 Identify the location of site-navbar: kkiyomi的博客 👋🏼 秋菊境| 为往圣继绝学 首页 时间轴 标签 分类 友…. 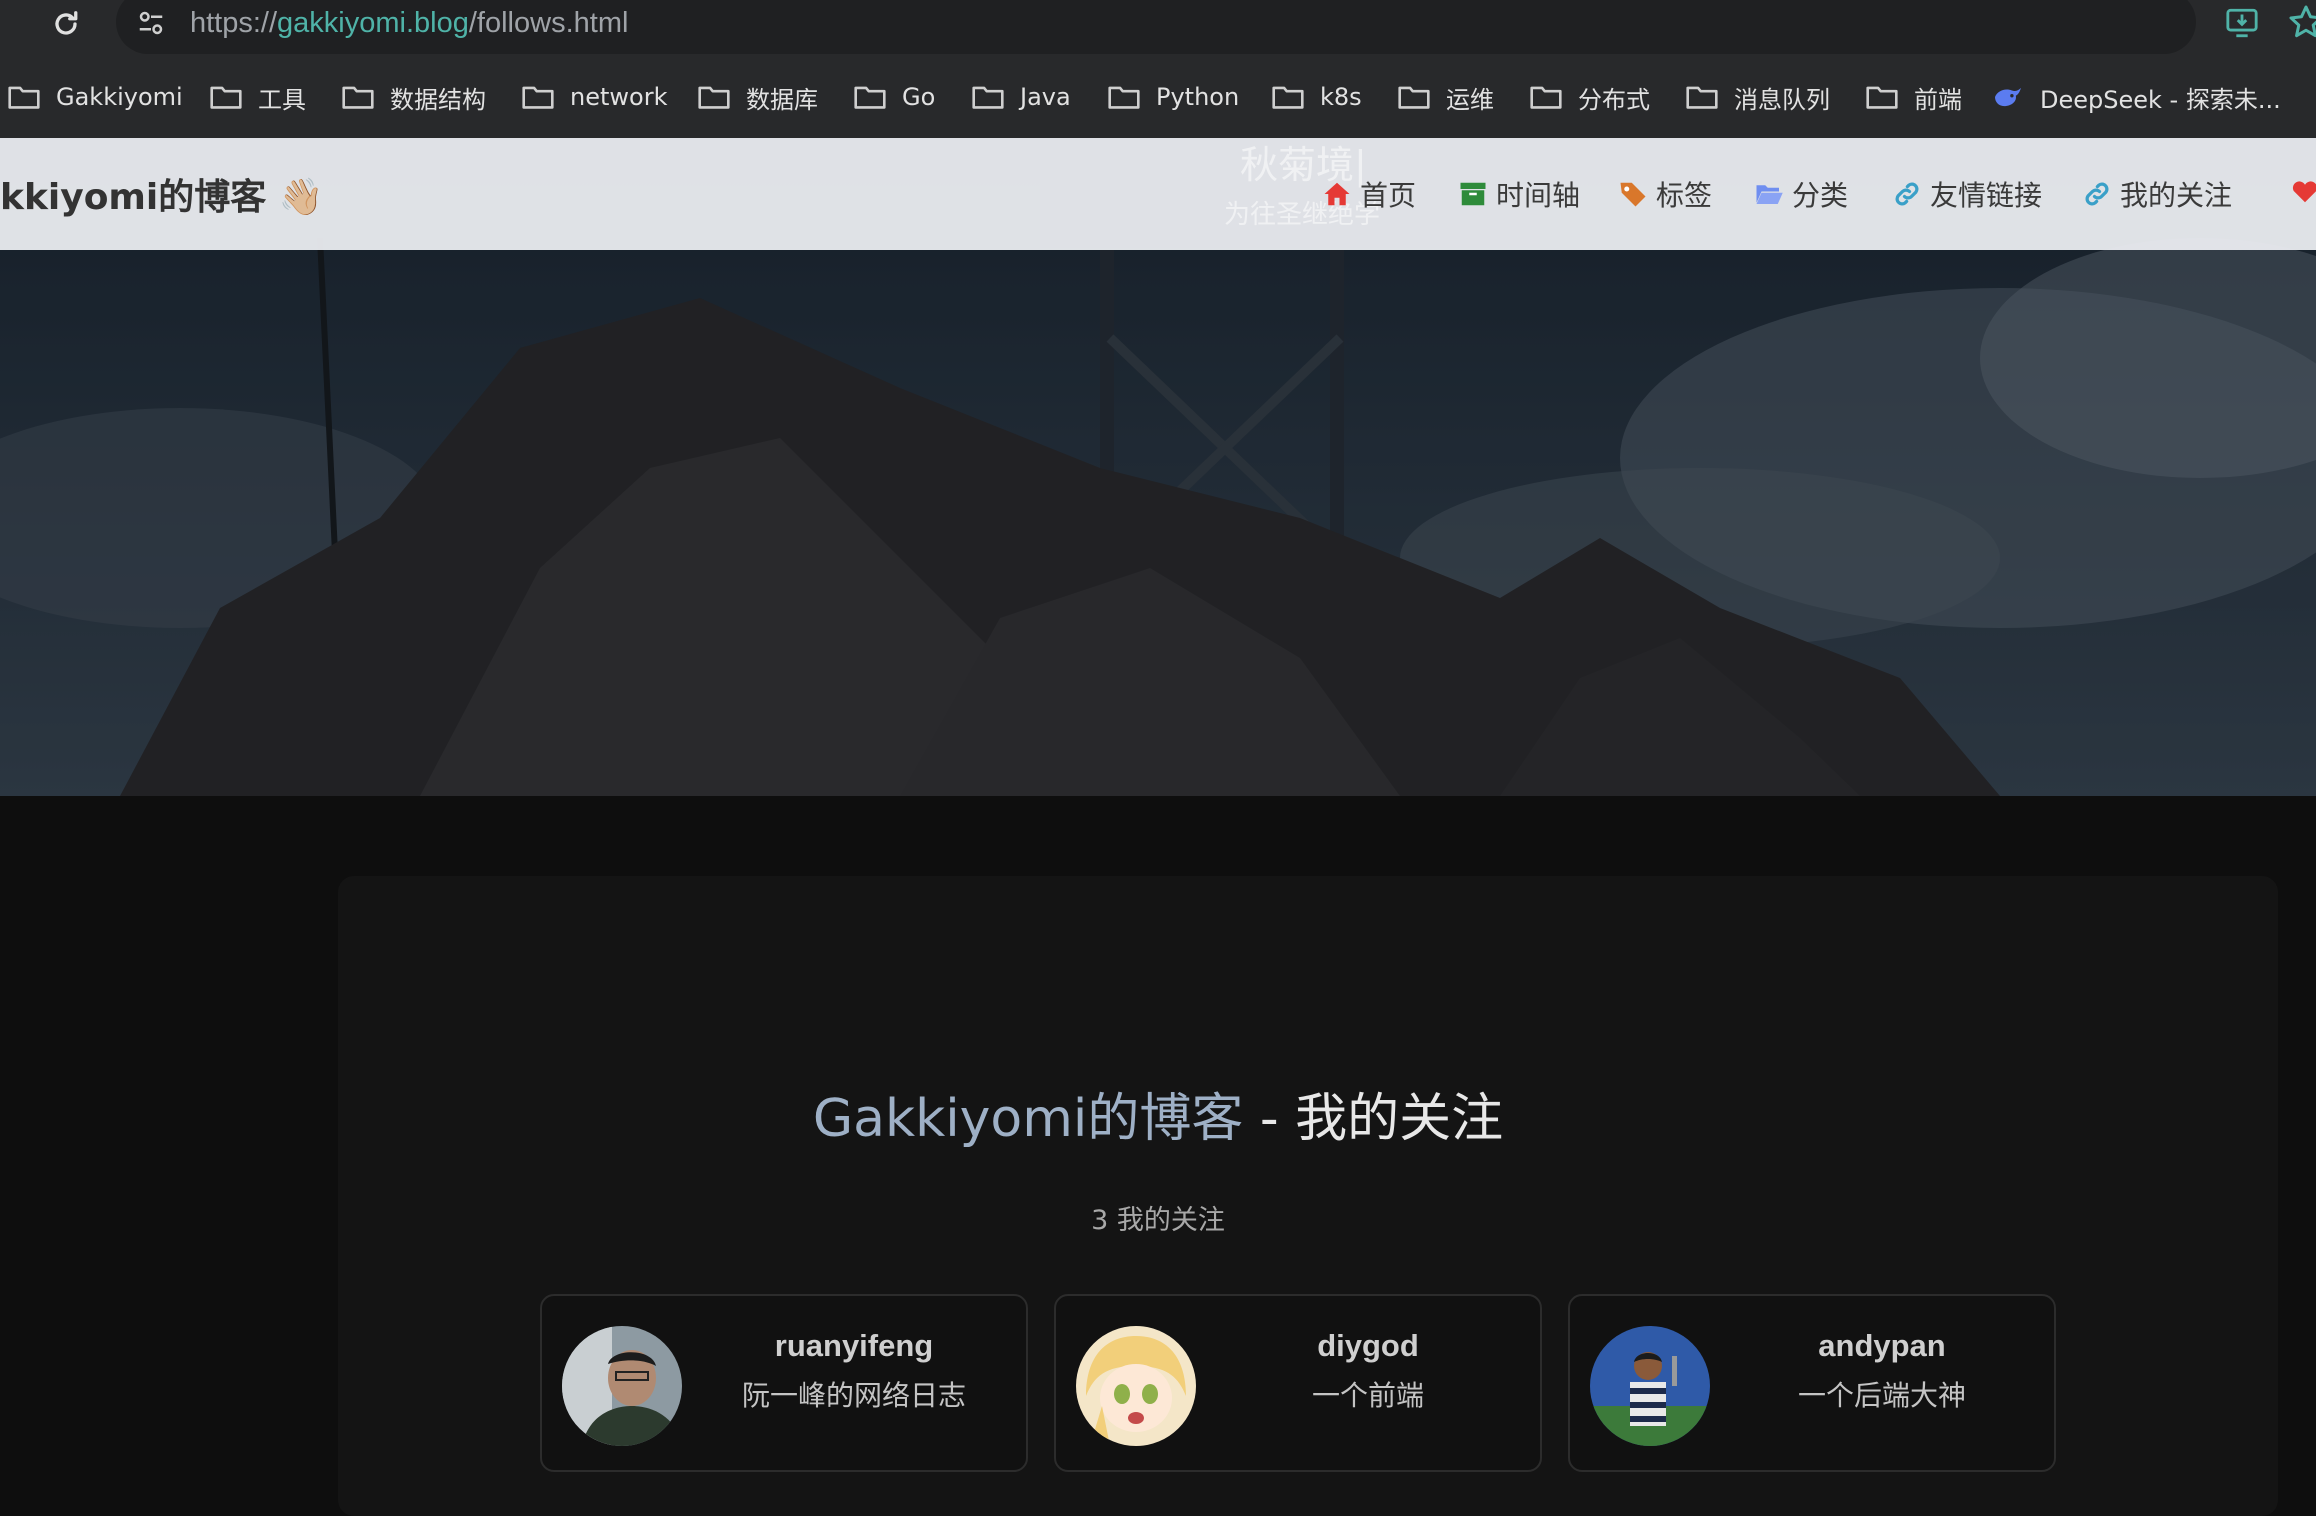
(1158, 194).